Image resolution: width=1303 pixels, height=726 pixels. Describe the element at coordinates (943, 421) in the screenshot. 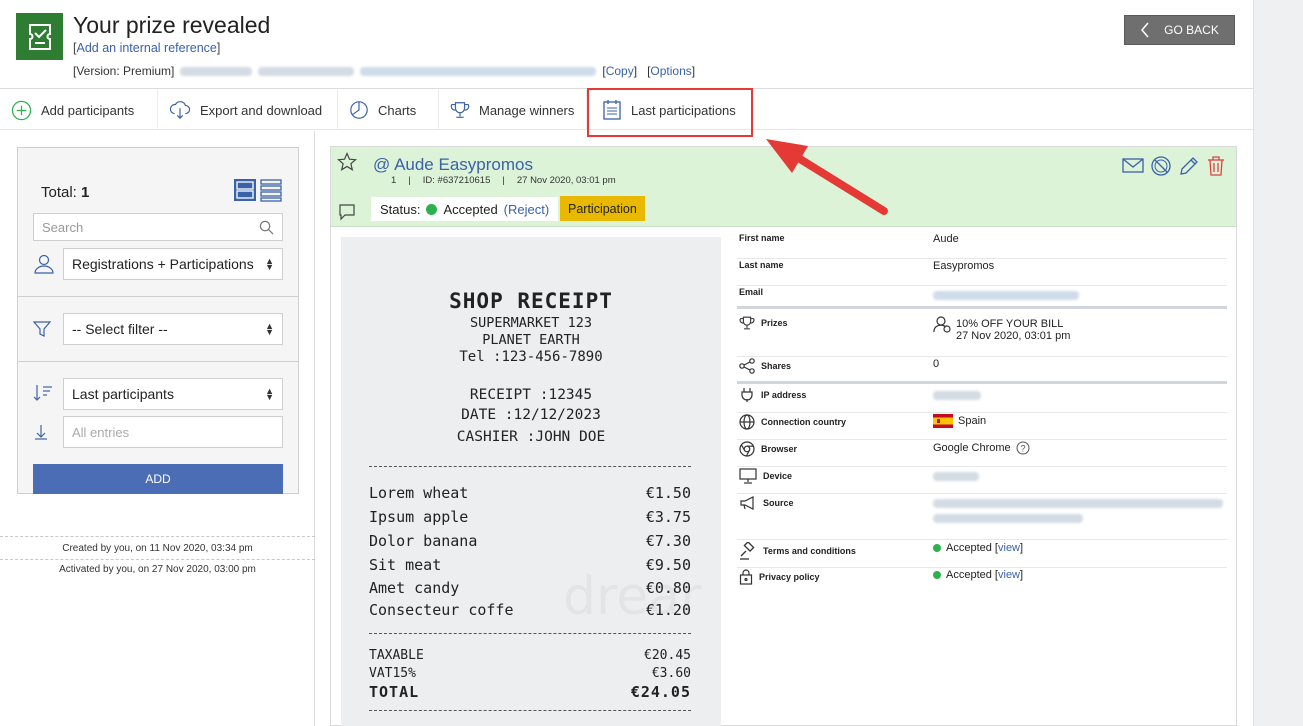

I see `spain-flag-icon` at that location.